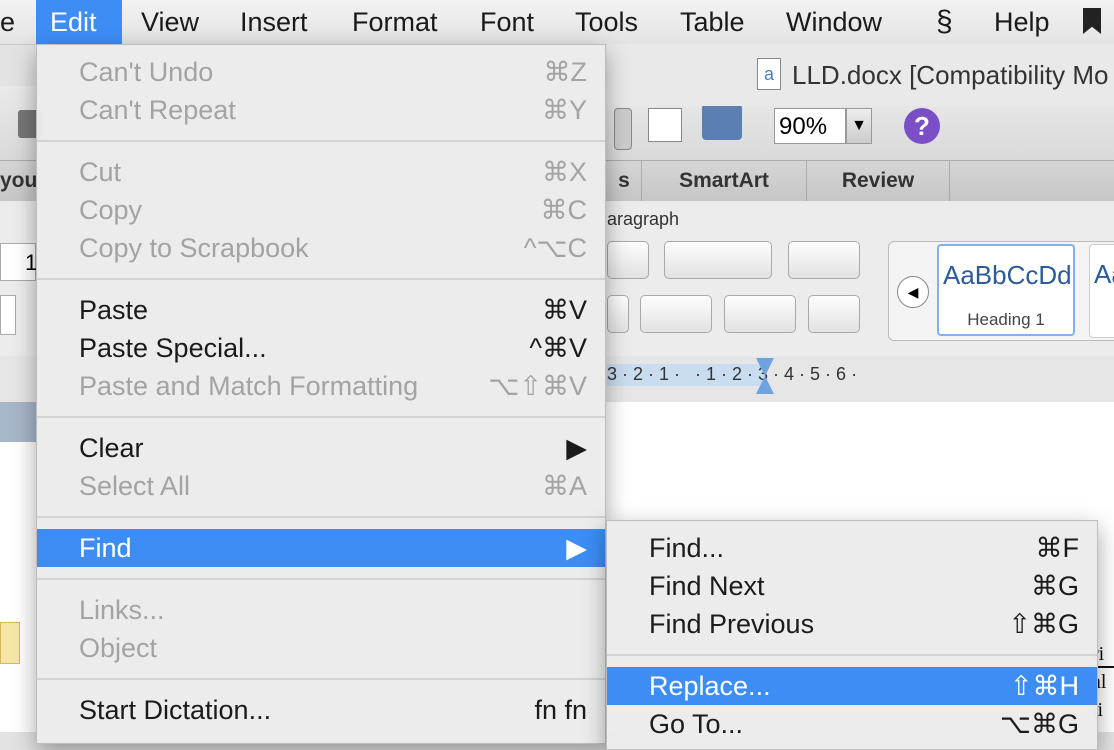  What do you see at coordinates (1006, 319) in the screenshot?
I see `style-name: Heading 1` at bounding box center [1006, 319].